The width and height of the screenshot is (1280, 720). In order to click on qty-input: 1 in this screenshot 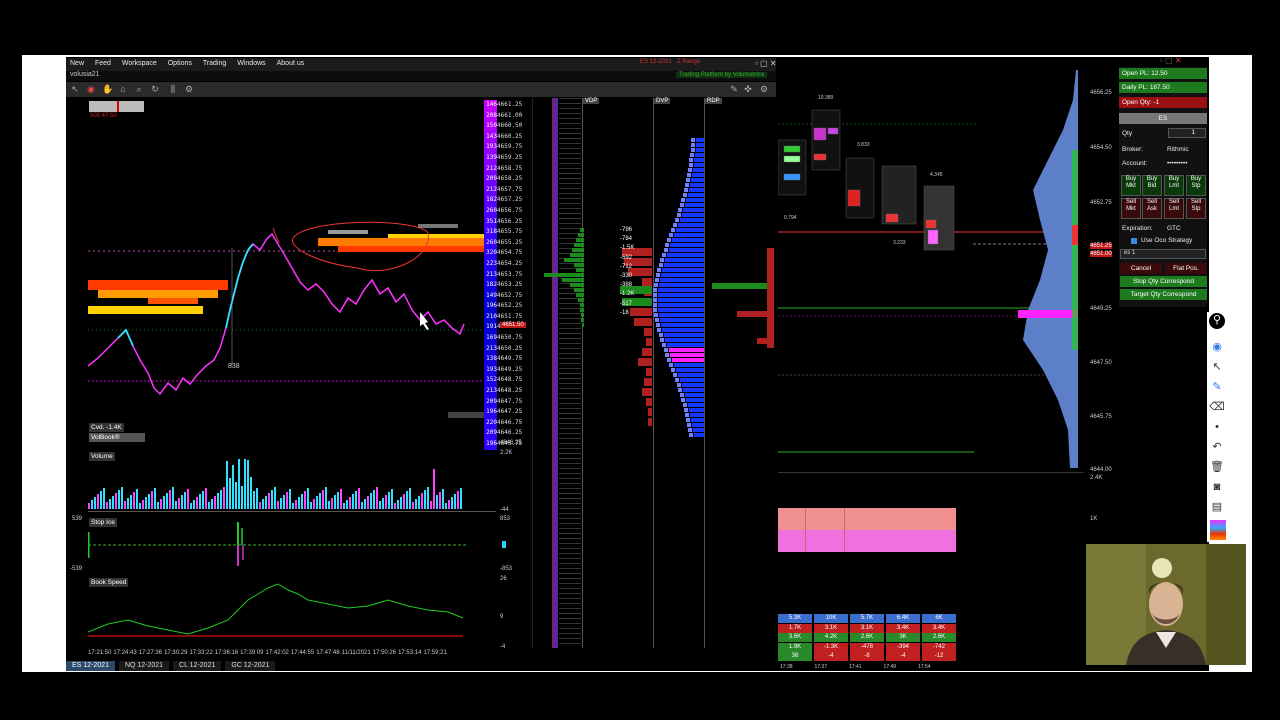, I will do `click(1187, 133)`.